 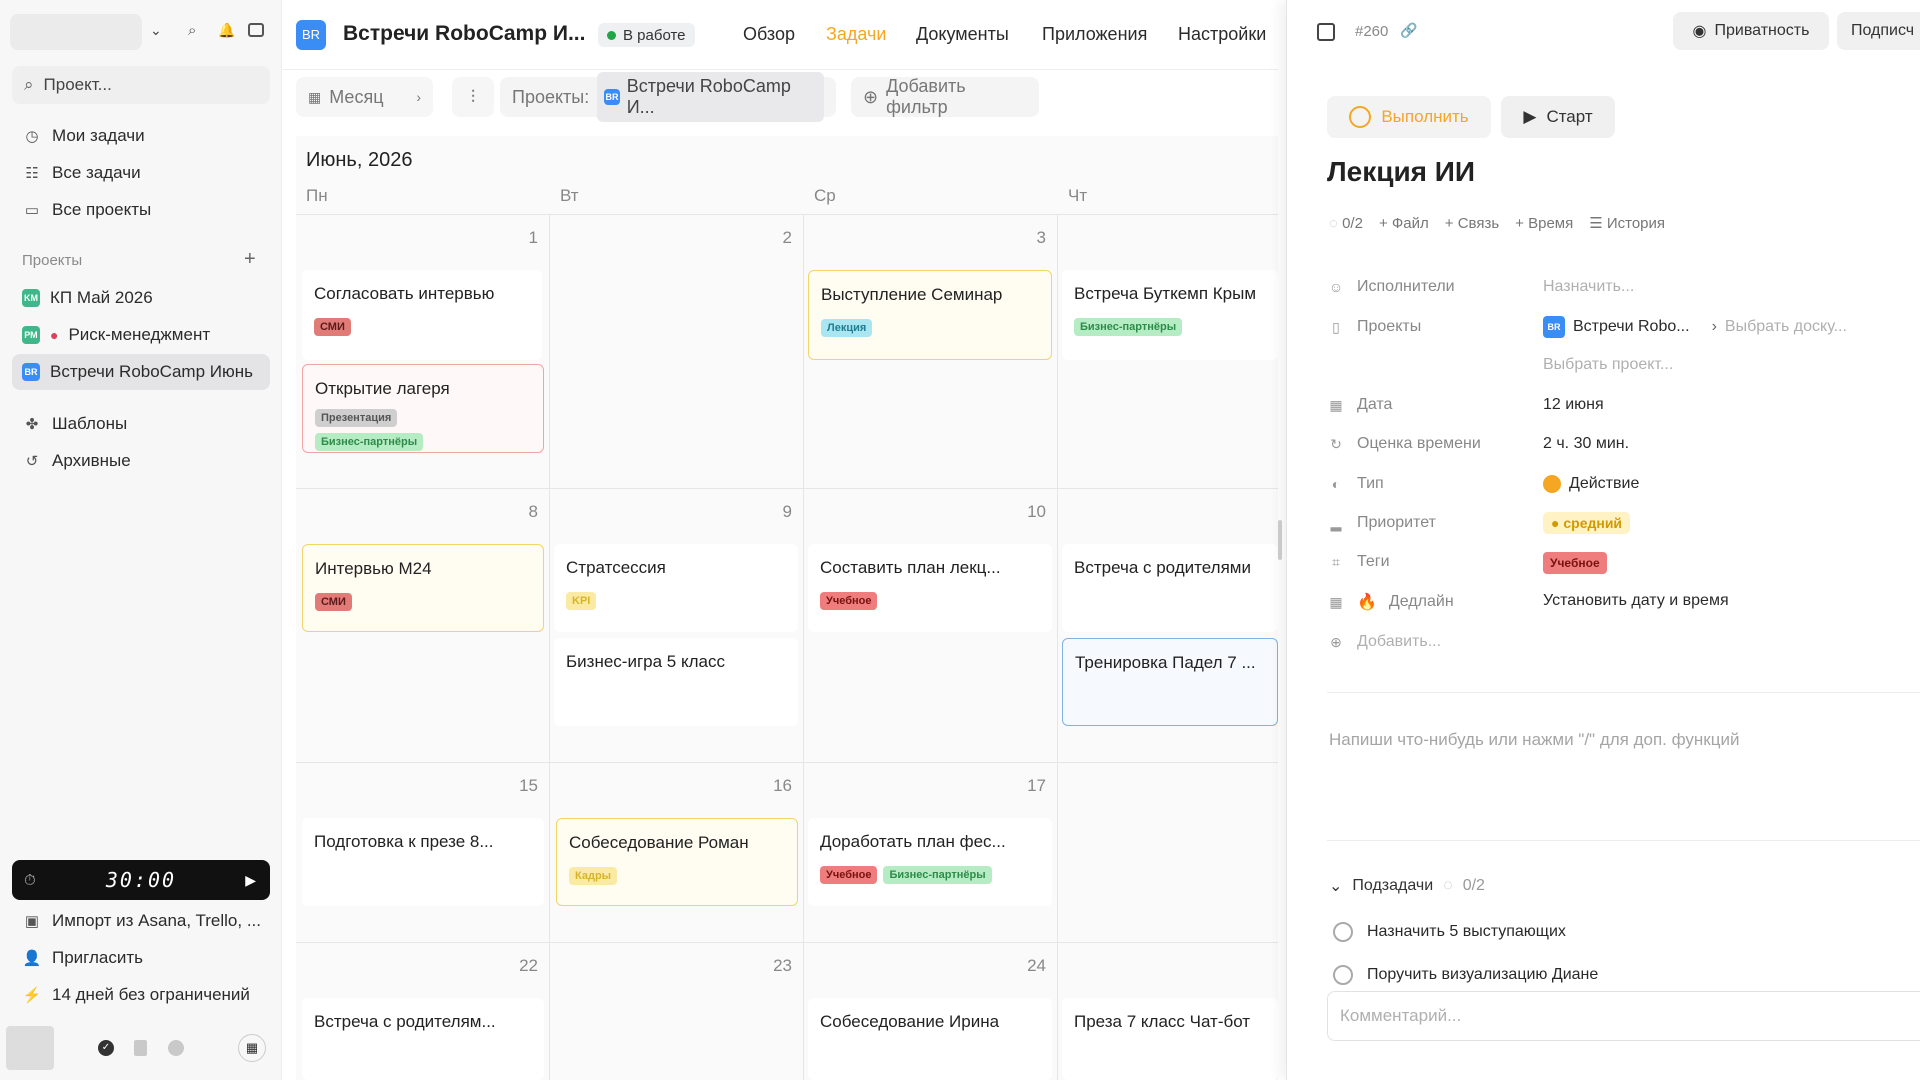 What do you see at coordinates (176, 1048) in the screenshot?
I see `pie-icon` at bounding box center [176, 1048].